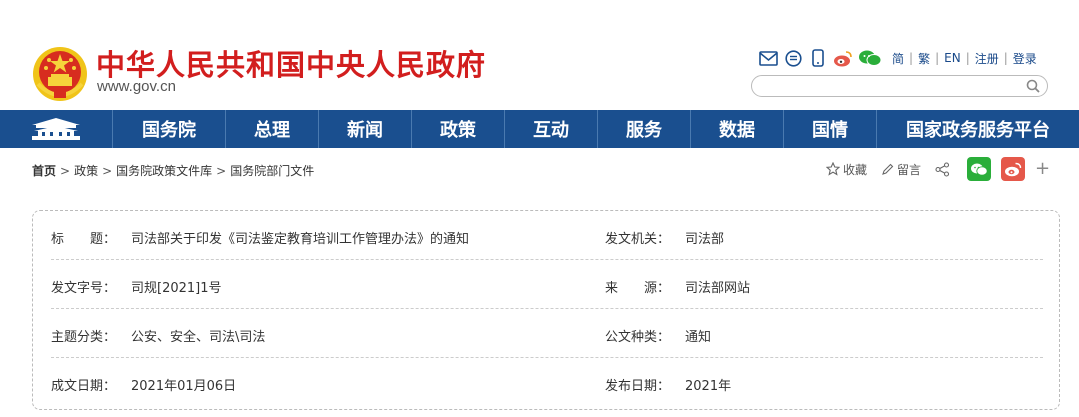 The width and height of the screenshot is (1079, 417). What do you see at coordinates (638, 239) in the screenshot?
I see `info-label: 发文机关：` at bounding box center [638, 239].